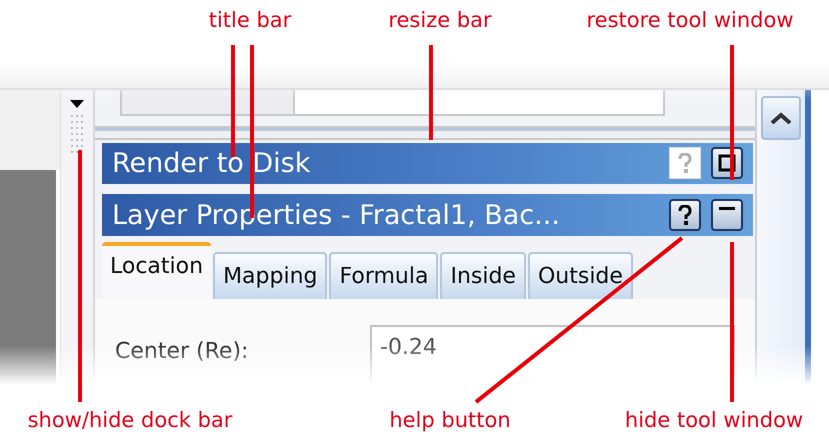 The image size is (829, 440). I want to click on title-bar: Render to Disk, so click(427, 163).